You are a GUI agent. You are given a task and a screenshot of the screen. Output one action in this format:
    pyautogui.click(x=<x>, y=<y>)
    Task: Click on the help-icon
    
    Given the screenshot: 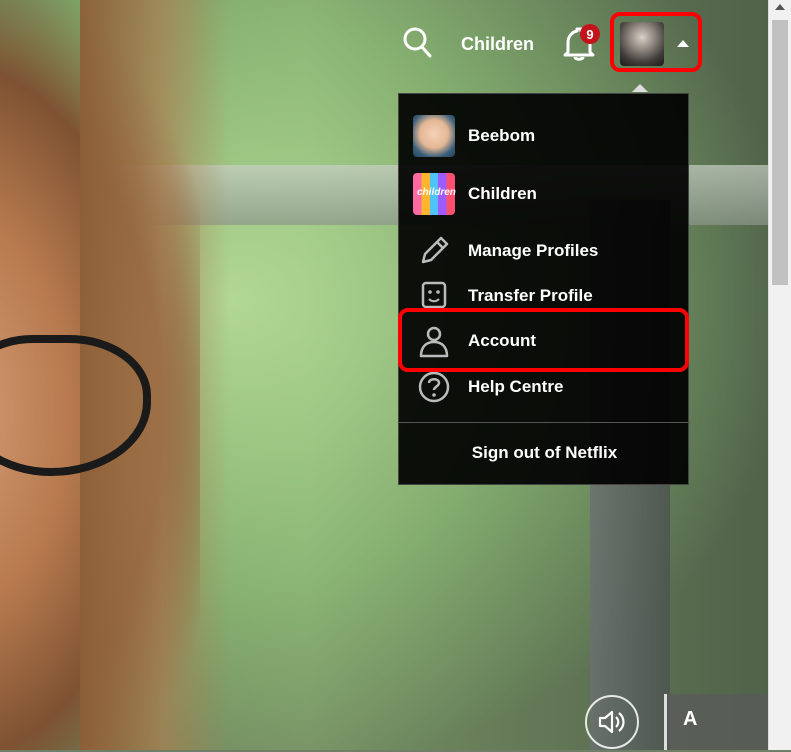 What is the action you would take?
    pyautogui.click(x=434, y=387)
    